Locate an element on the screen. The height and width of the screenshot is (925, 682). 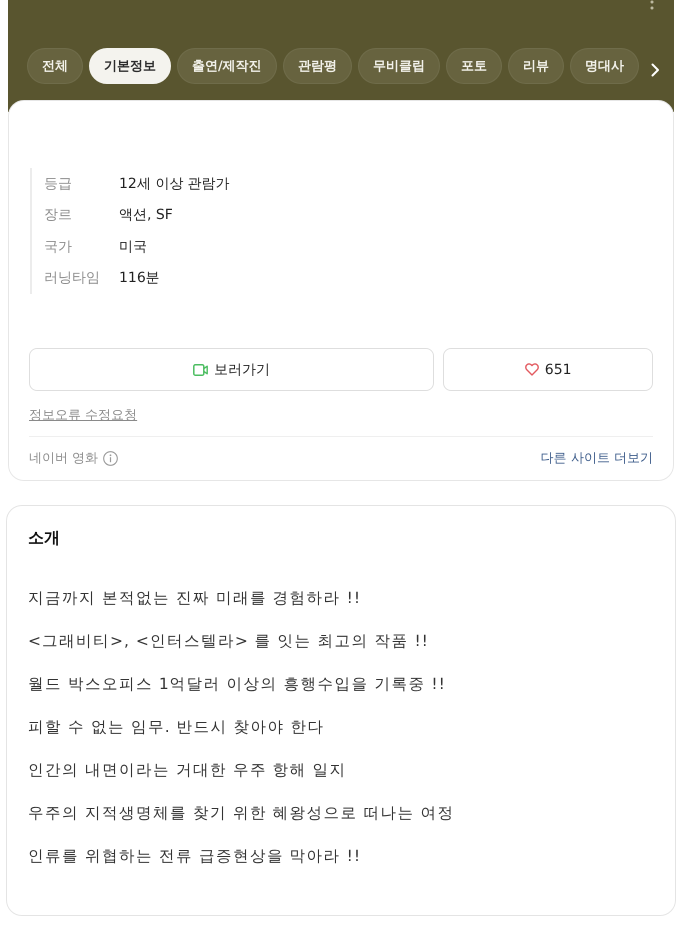
tab: 출연/제작진 is located at coordinates (227, 66).